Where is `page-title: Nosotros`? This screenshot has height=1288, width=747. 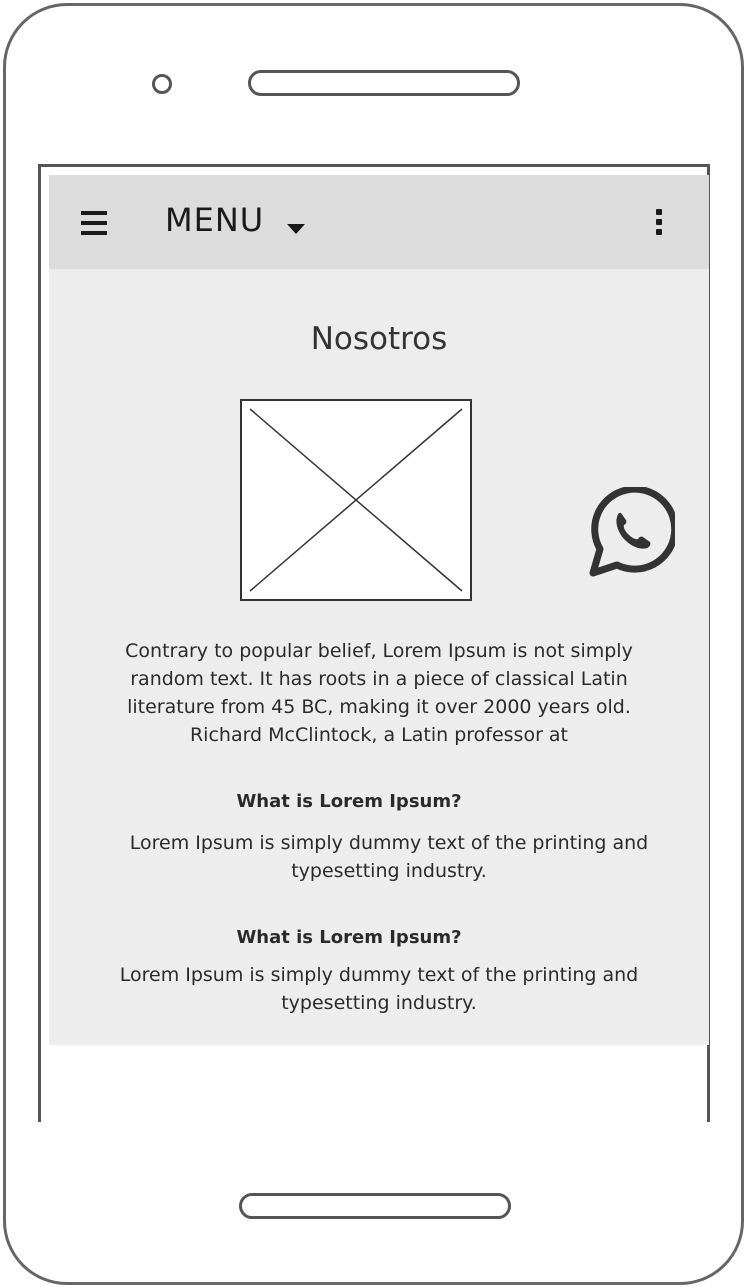 page-title: Nosotros is located at coordinates (379, 339).